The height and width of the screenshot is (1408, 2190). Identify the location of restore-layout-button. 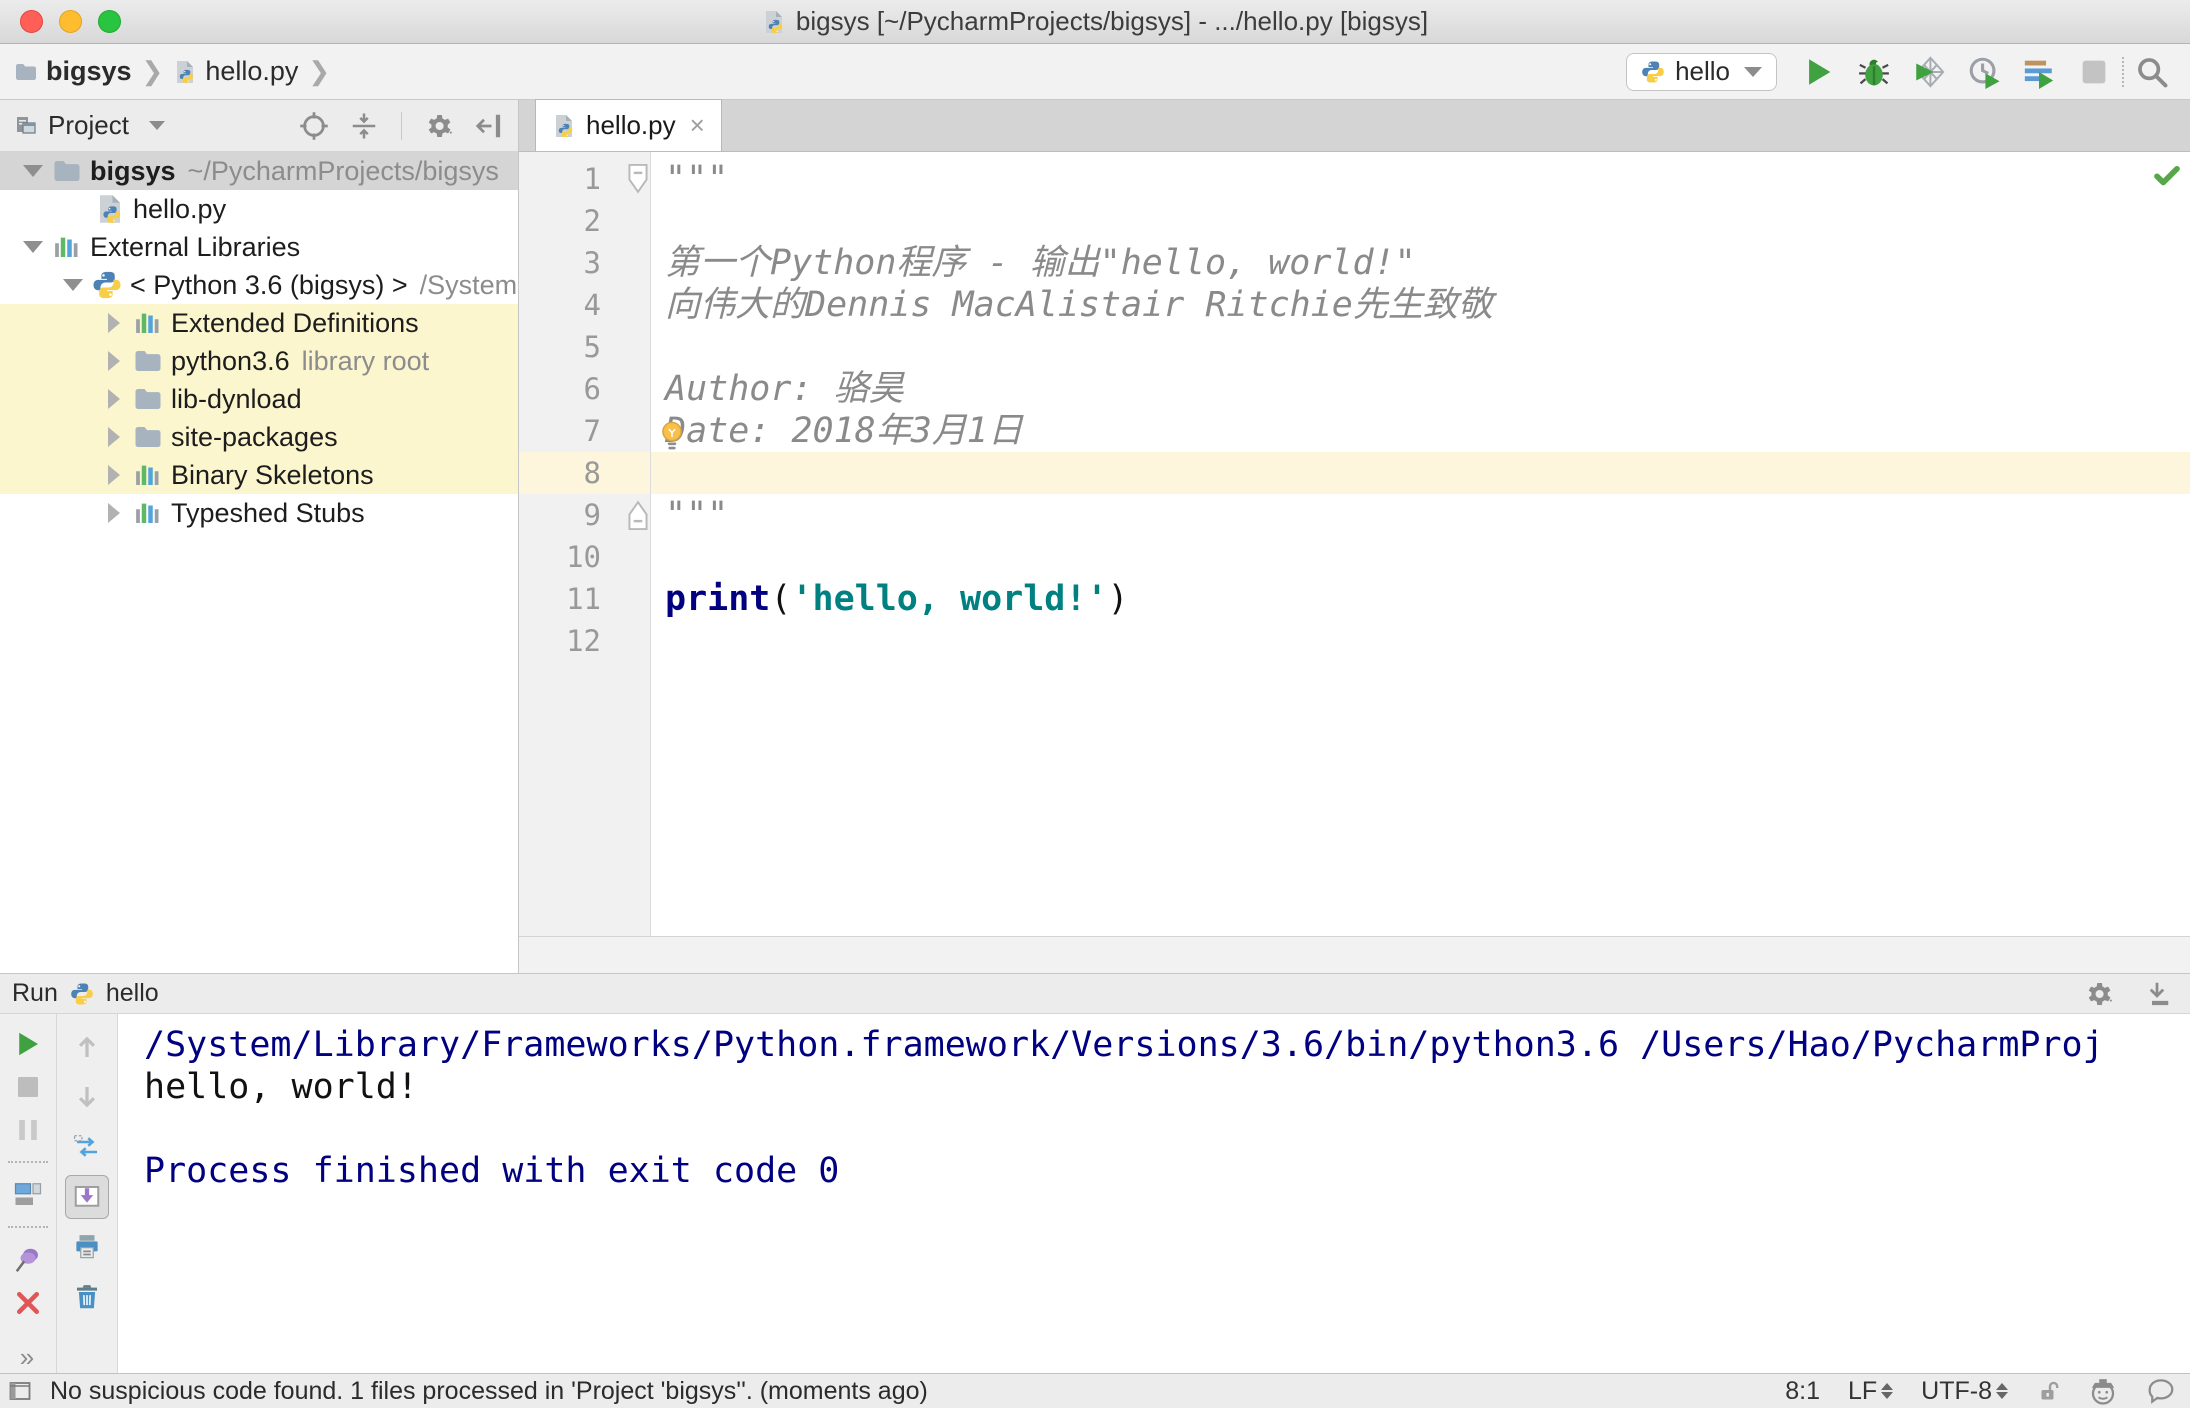
(87, 1147).